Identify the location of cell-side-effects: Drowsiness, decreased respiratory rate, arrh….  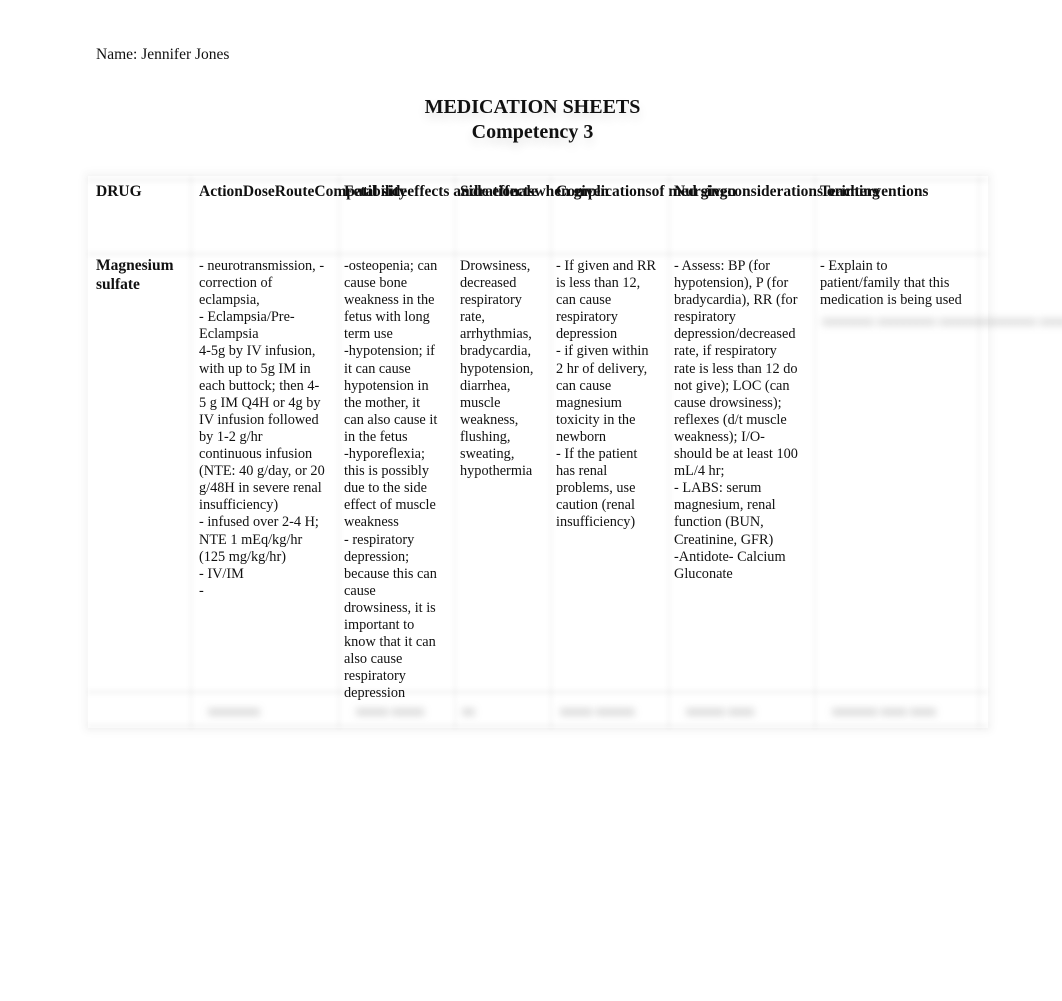
(496, 369).